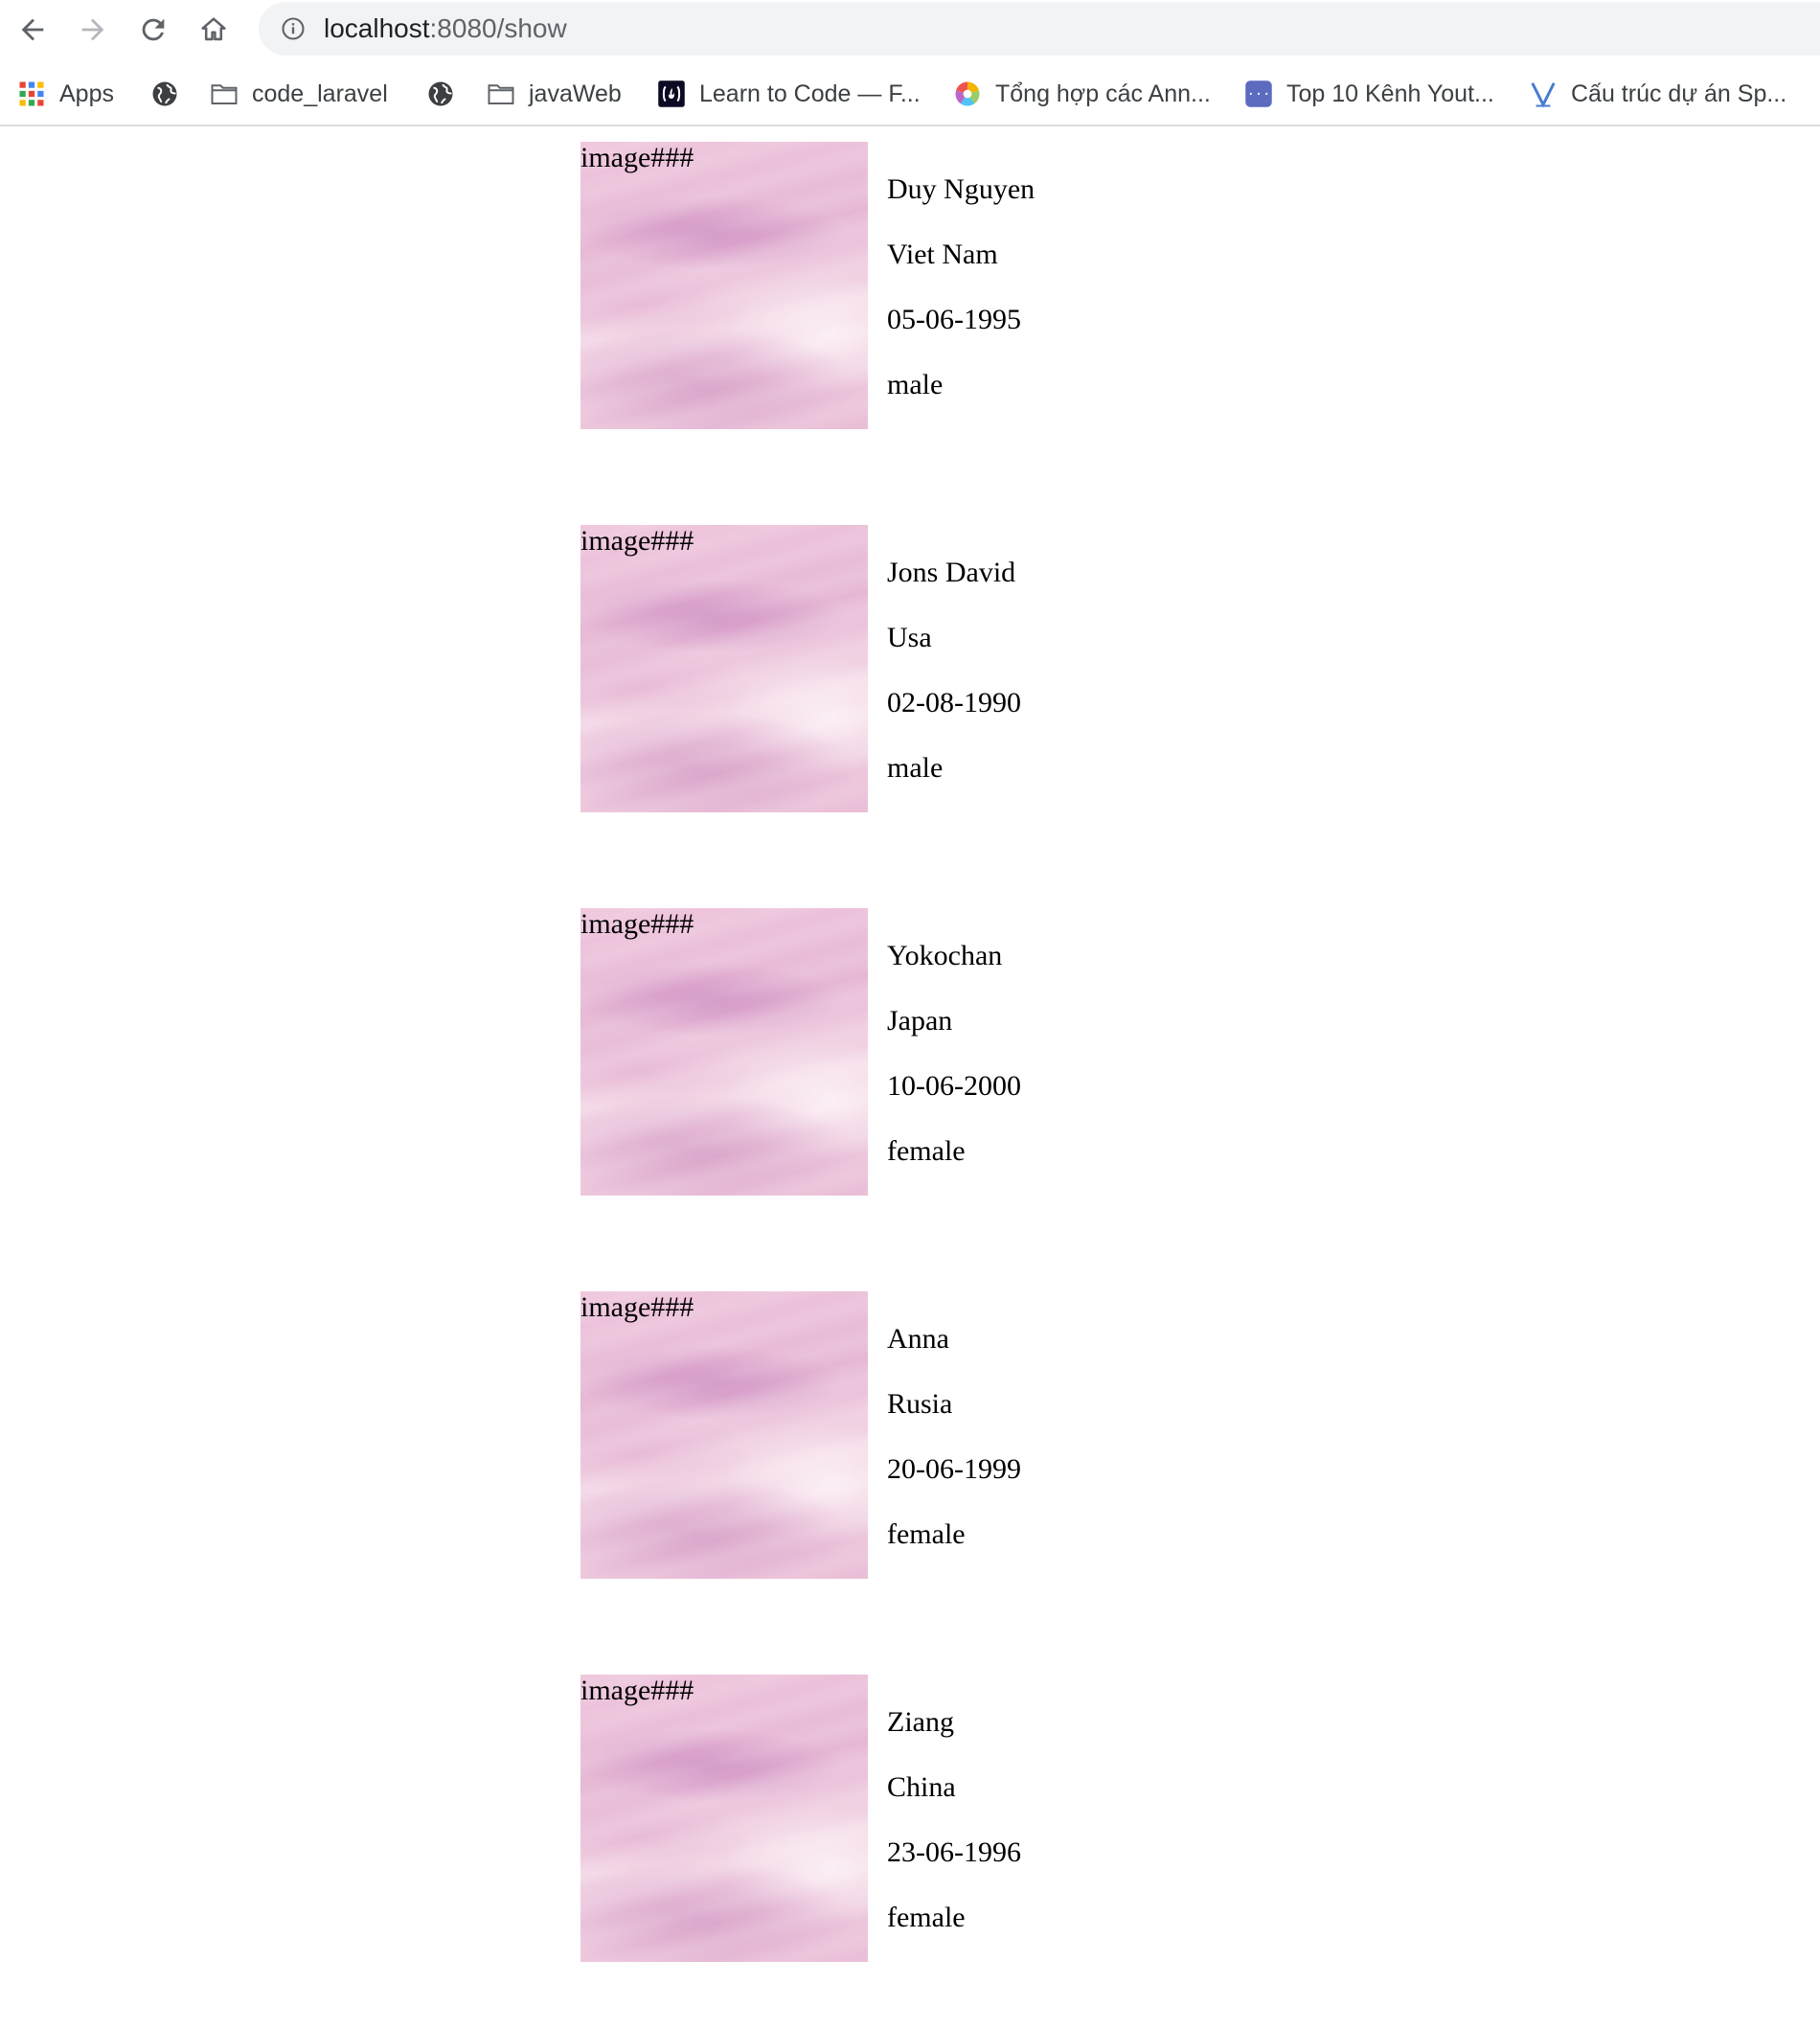  What do you see at coordinates (575, 94) in the screenshot?
I see `bookmark-label: javaWeb` at bounding box center [575, 94].